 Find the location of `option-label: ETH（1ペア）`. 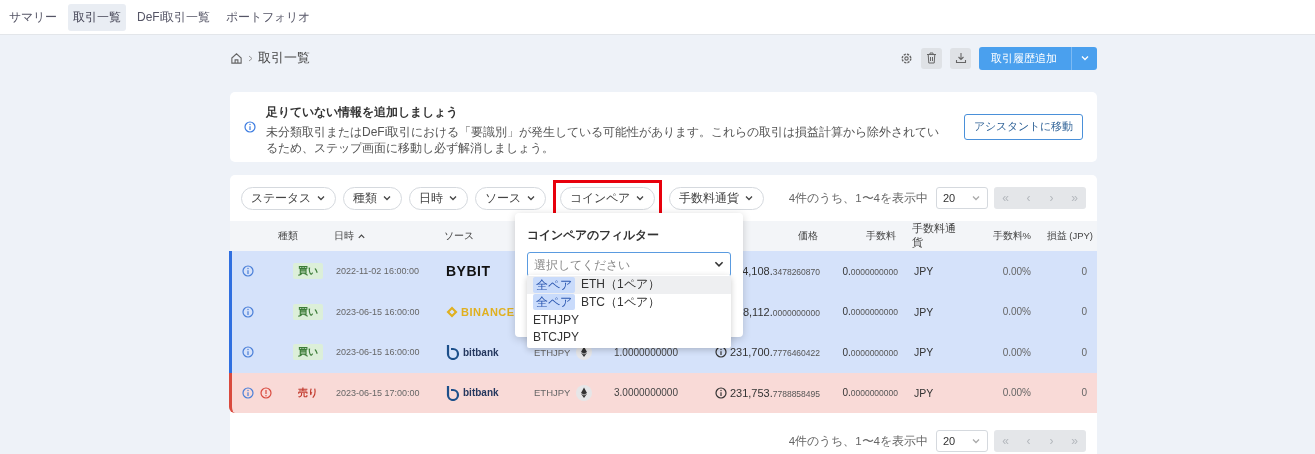

option-label: ETH（1ペア） is located at coordinates (620, 285).